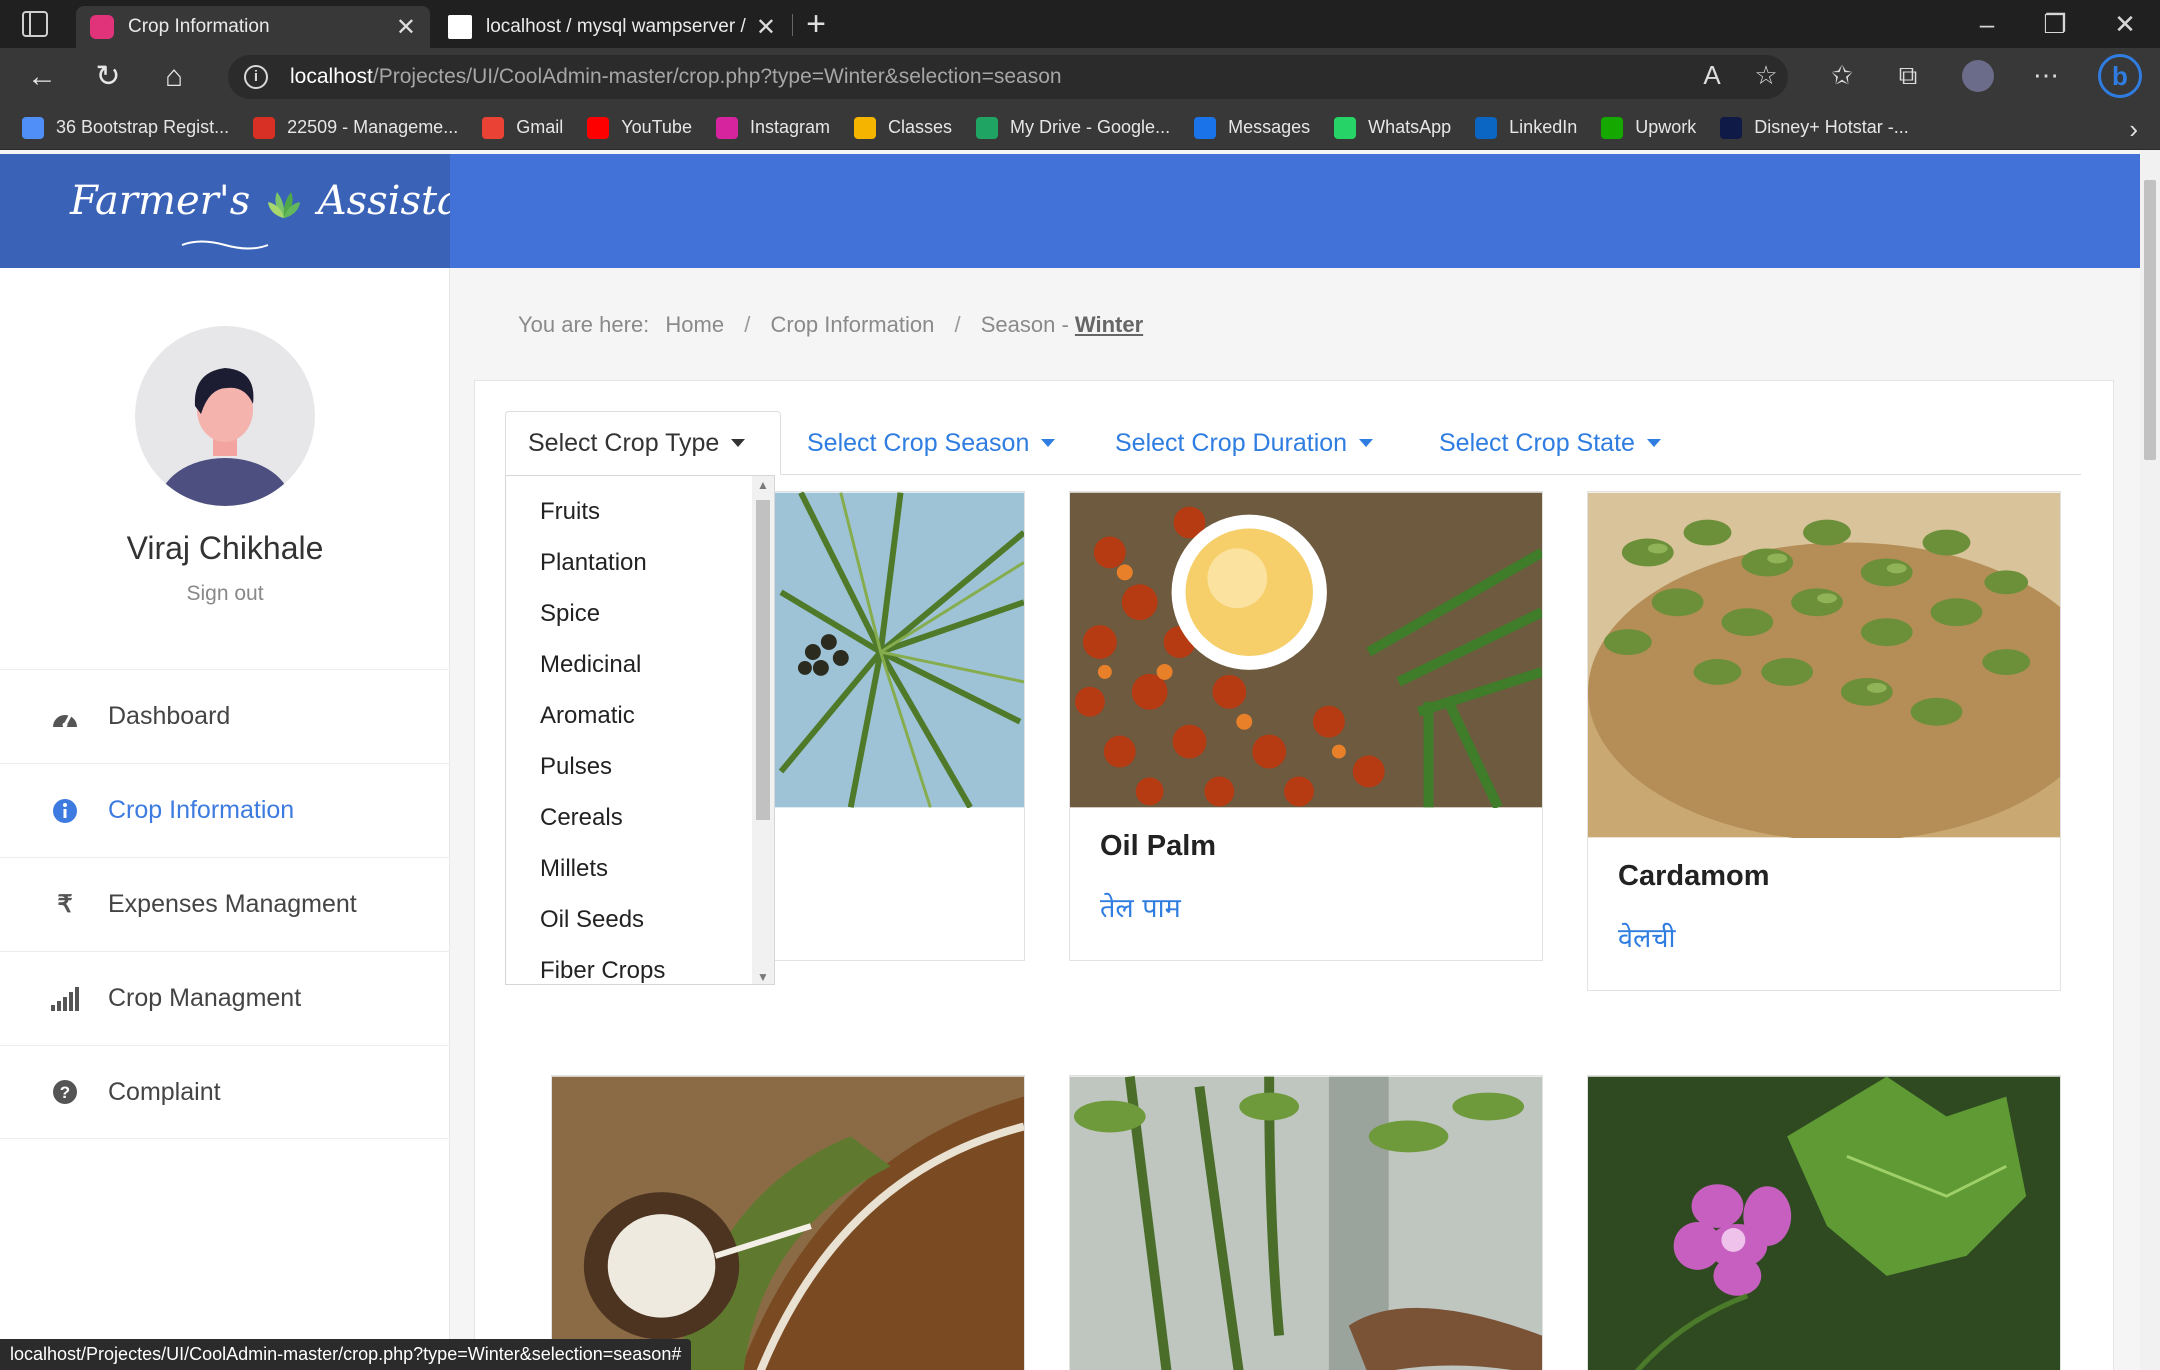  I want to click on dropdown-scrollbar: ▲ ▼, so click(763, 730).